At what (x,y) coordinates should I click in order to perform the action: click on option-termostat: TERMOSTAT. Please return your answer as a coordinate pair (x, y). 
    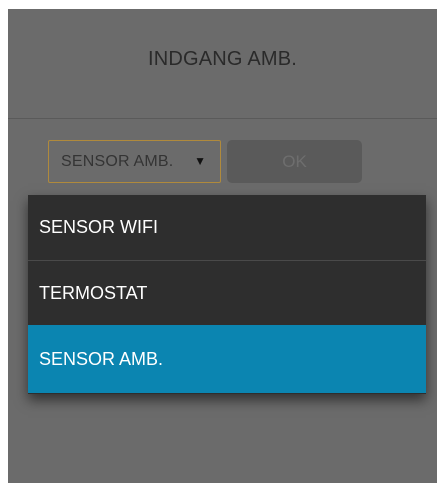
    Looking at the image, I should click on (227, 292).